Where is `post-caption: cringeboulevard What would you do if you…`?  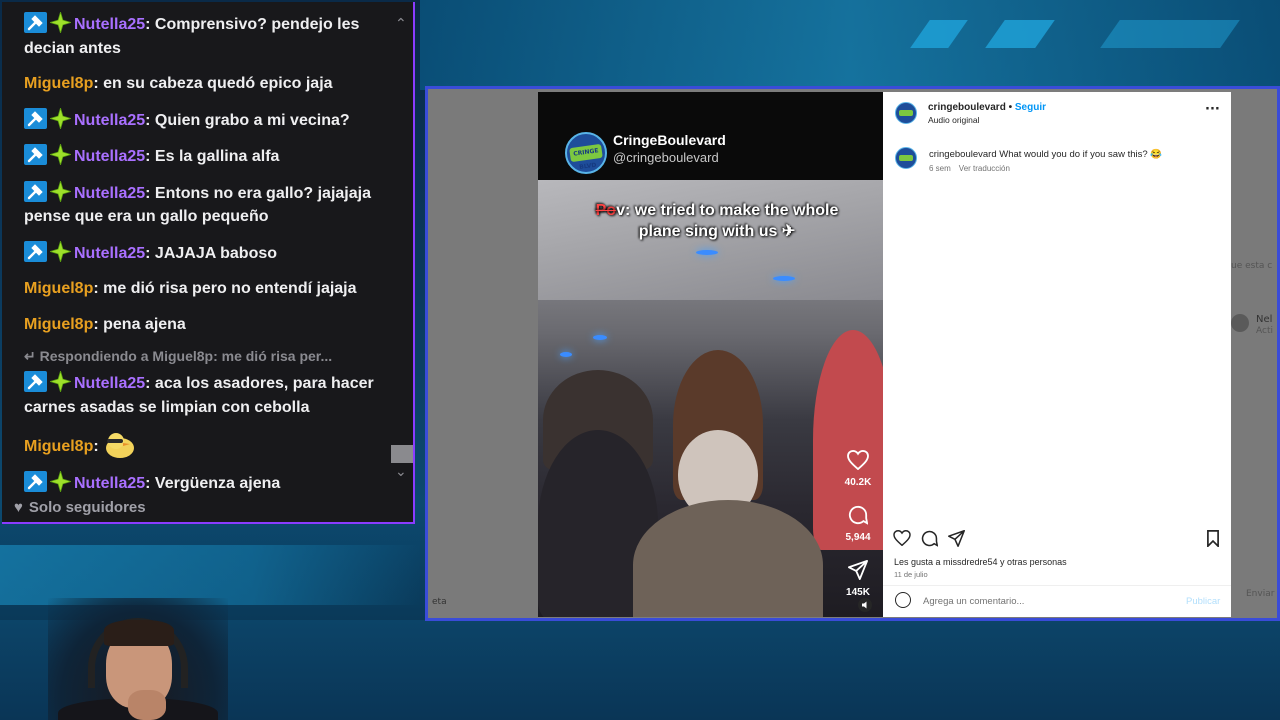 post-caption: cringeboulevard What would you do if you… is located at coordinates (1045, 154).